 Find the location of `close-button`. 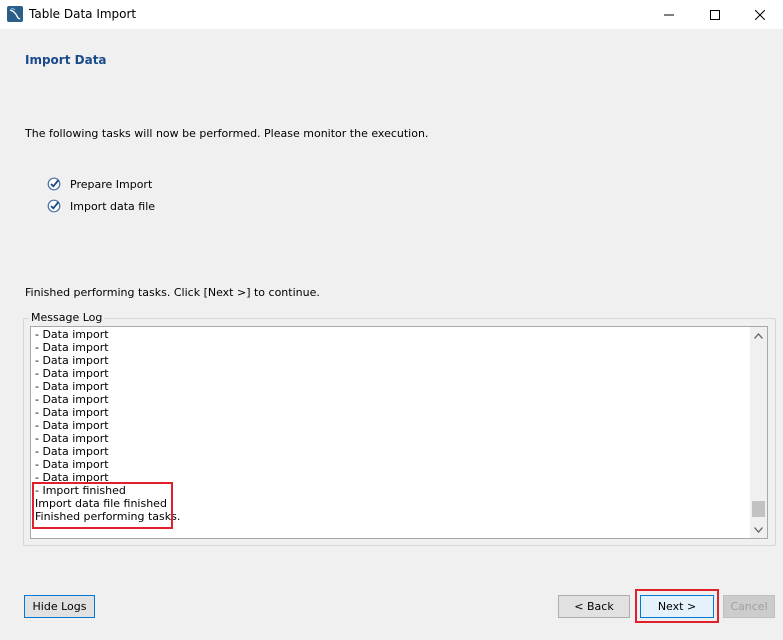

close-button is located at coordinates (760, 14).